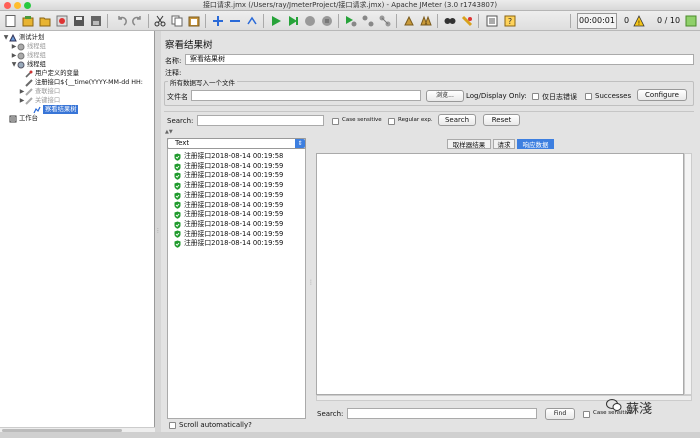 This screenshot has width=700, height=438. I want to click on expand-all-icon, so click(217, 20).